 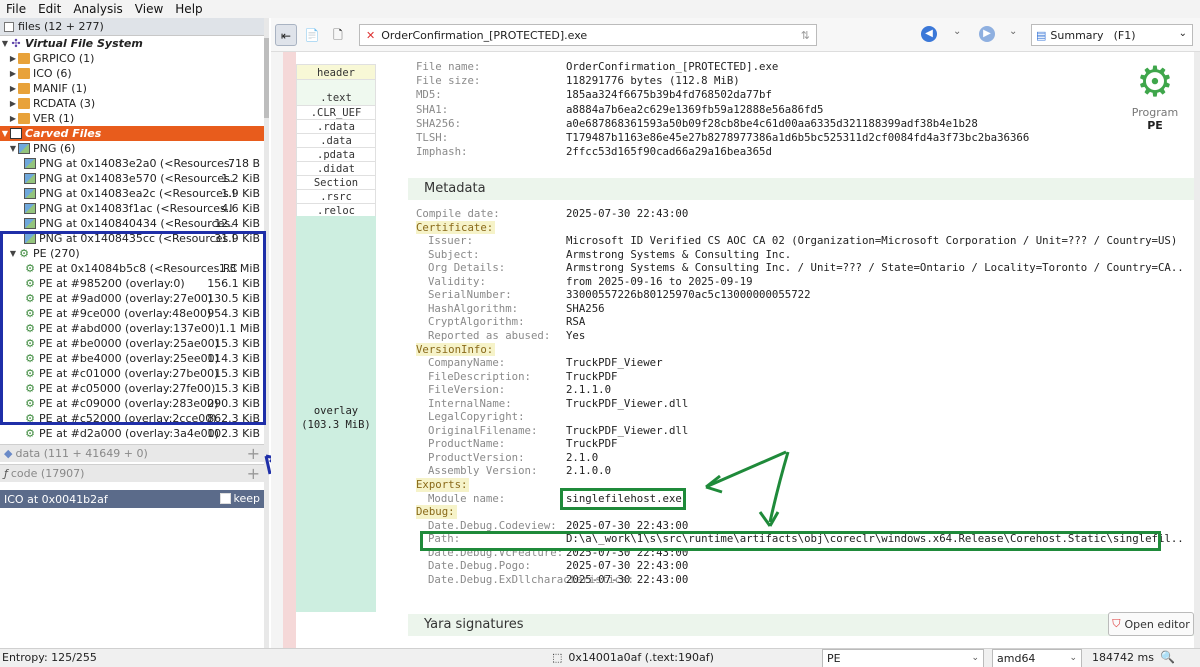 What do you see at coordinates (443, 485) in the screenshot?
I see `exports-group: Exports:` at bounding box center [443, 485].